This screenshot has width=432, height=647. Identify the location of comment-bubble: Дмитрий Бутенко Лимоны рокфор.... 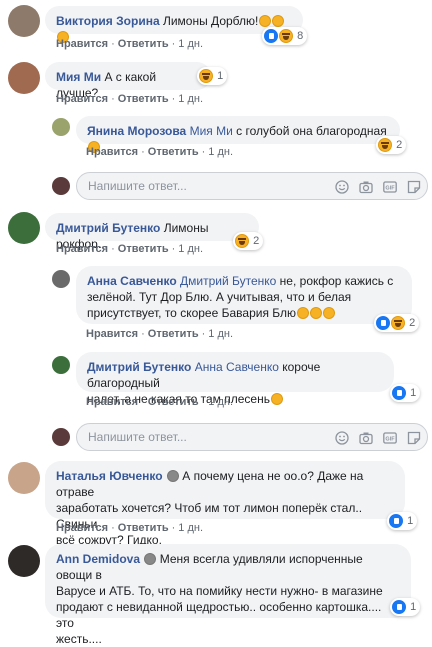
(152, 232).